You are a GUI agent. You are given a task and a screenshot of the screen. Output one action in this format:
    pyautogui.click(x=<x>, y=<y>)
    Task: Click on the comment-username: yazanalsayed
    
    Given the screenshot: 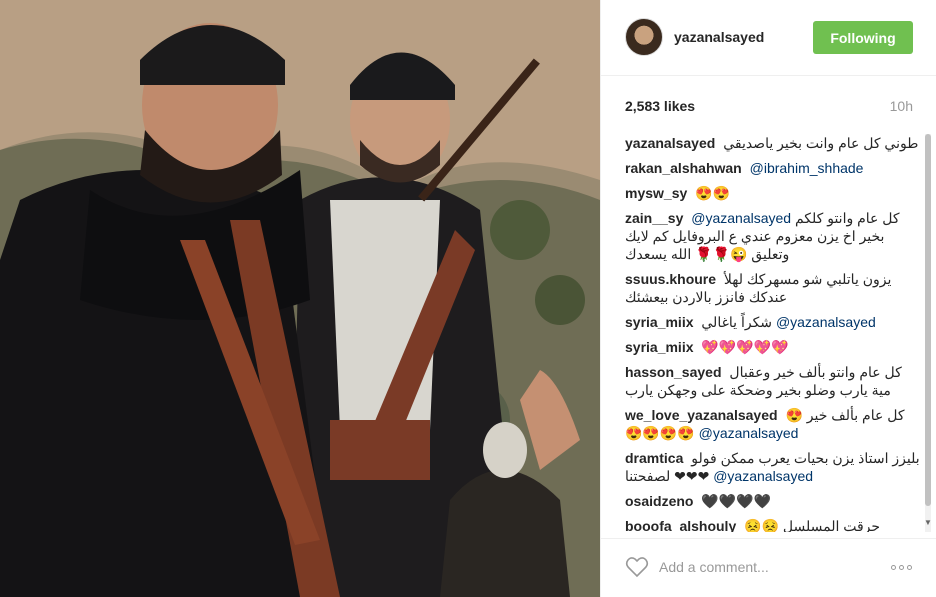 What is the action you would take?
    pyautogui.click(x=670, y=143)
    